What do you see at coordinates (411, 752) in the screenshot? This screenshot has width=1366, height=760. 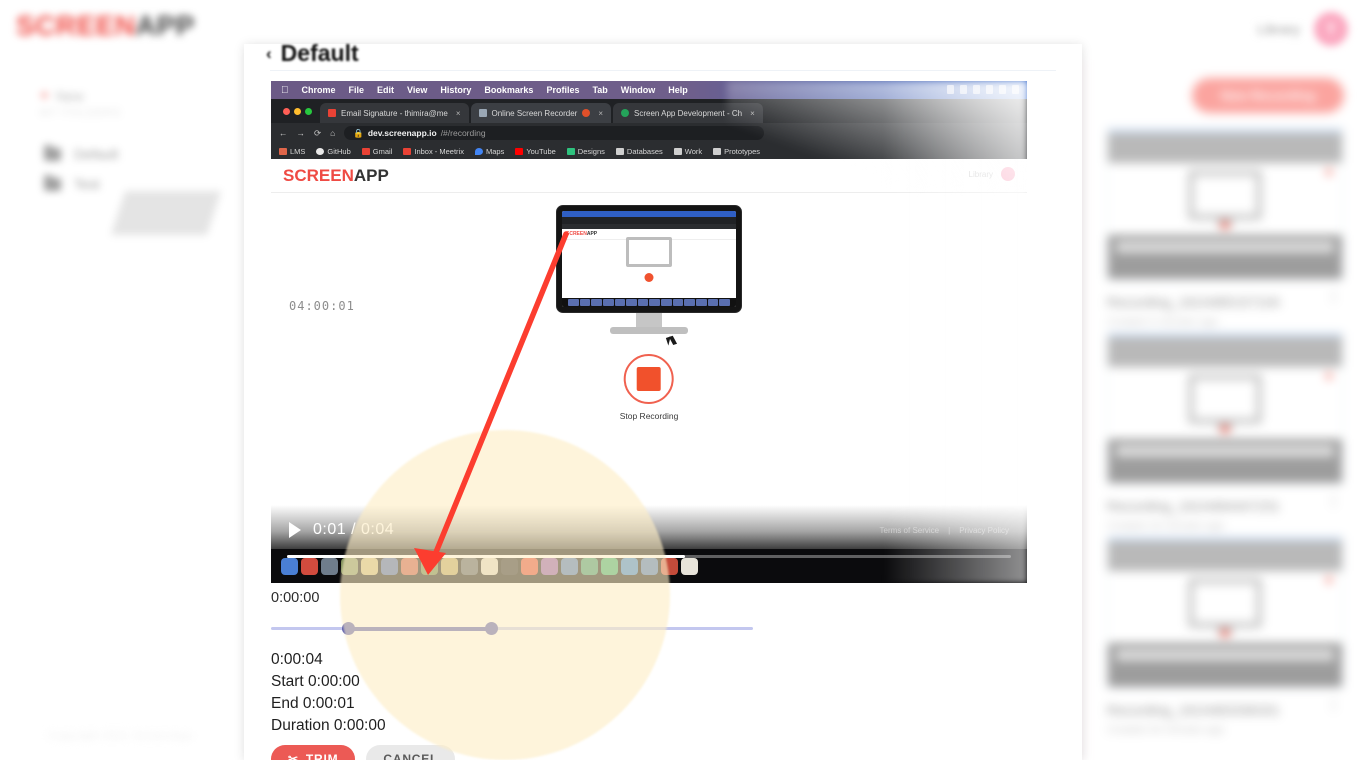 I see `cancel-button: CANCEL` at bounding box center [411, 752].